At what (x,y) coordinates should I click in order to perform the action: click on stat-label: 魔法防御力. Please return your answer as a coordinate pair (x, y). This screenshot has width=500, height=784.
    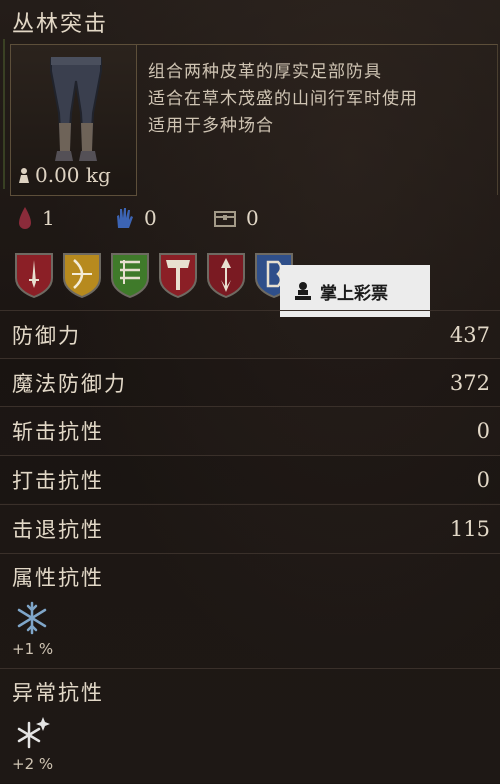
    Looking at the image, I should click on (69, 383).